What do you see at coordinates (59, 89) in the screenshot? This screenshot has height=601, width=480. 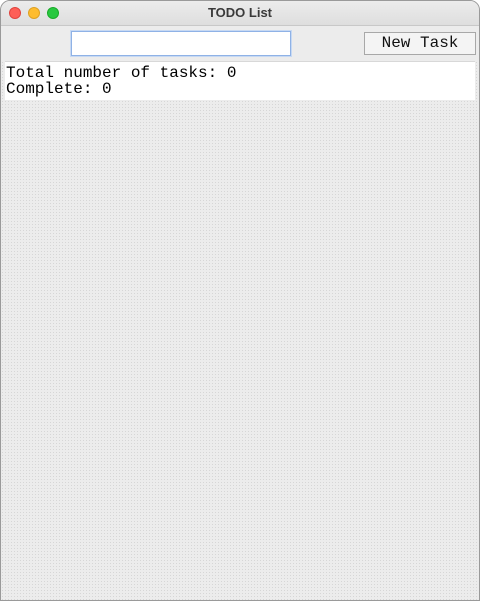 I see `complete-tasks-label: Complete: 0` at bounding box center [59, 89].